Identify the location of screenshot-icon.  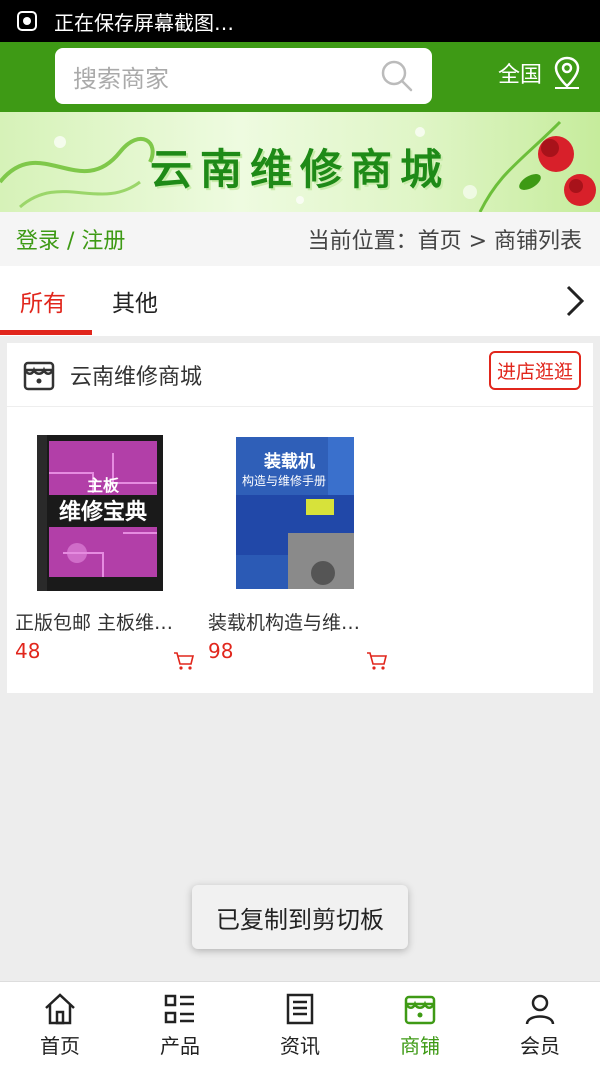
(27, 21).